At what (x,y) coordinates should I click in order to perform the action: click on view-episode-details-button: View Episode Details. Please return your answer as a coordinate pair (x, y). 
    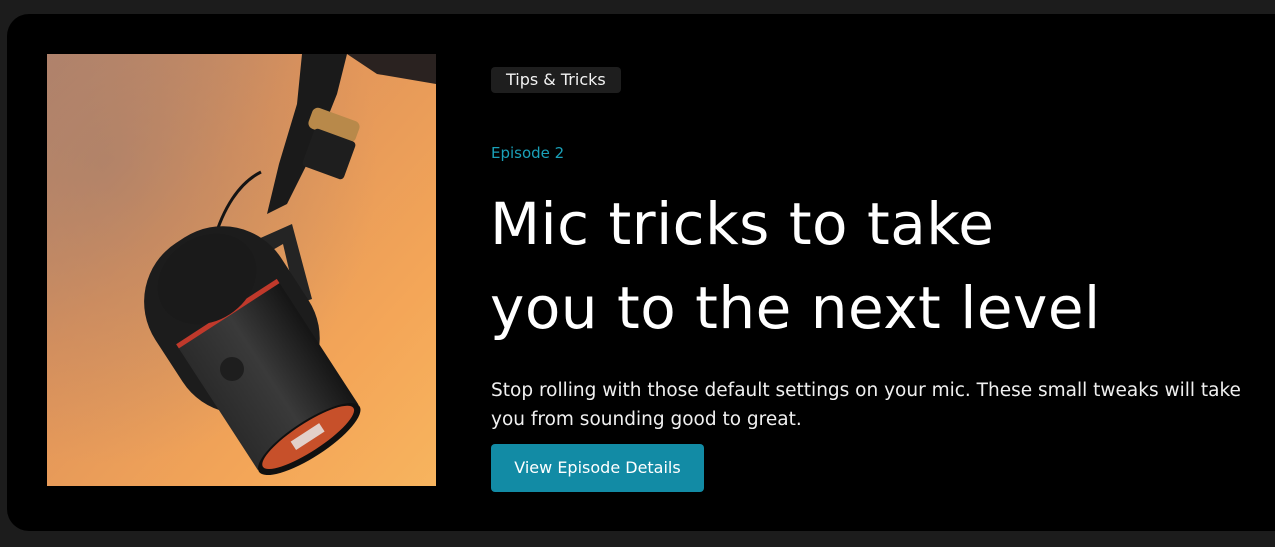
    Looking at the image, I should click on (597, 468).